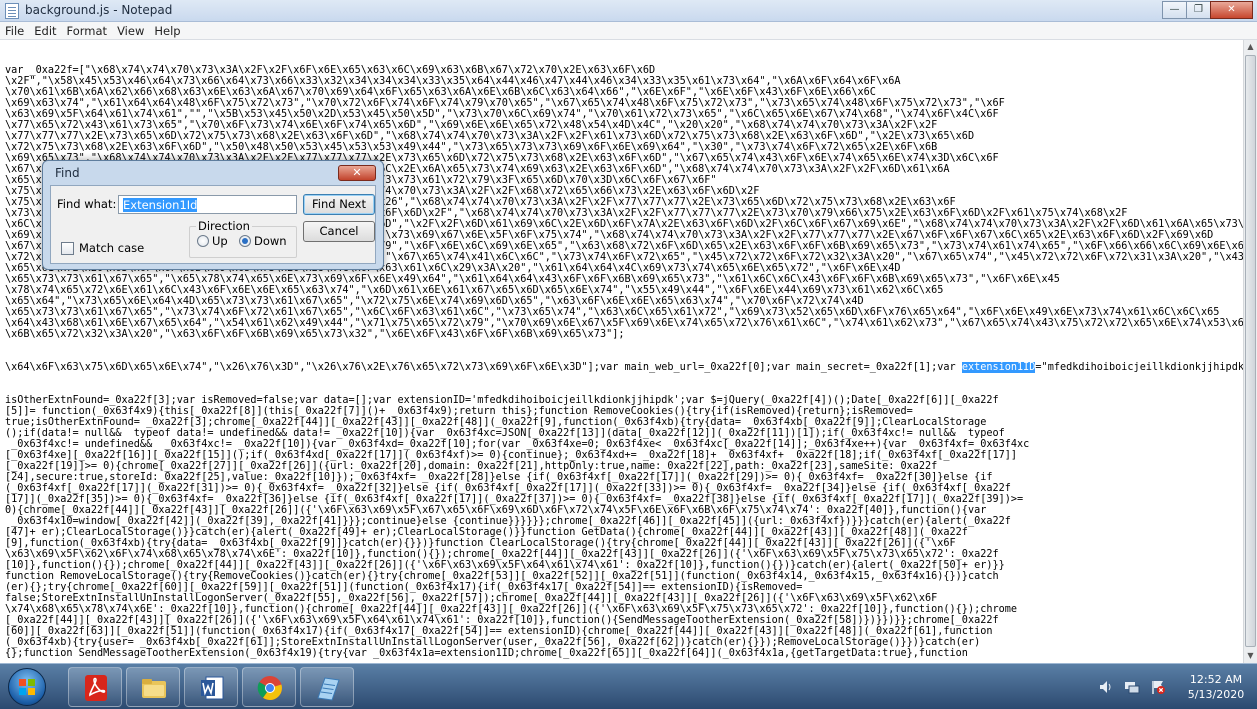  Describe the element at coordinates (1174, 10) in the screenshot. I see `minimize-button: —` at that location.